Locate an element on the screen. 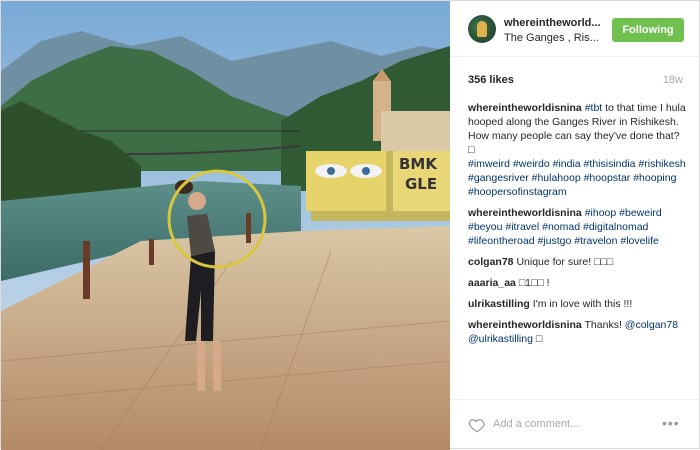 The height and width of the screenshot is (450, 700). comment-username: aaaria_aa is located at coordinates (492, 283).